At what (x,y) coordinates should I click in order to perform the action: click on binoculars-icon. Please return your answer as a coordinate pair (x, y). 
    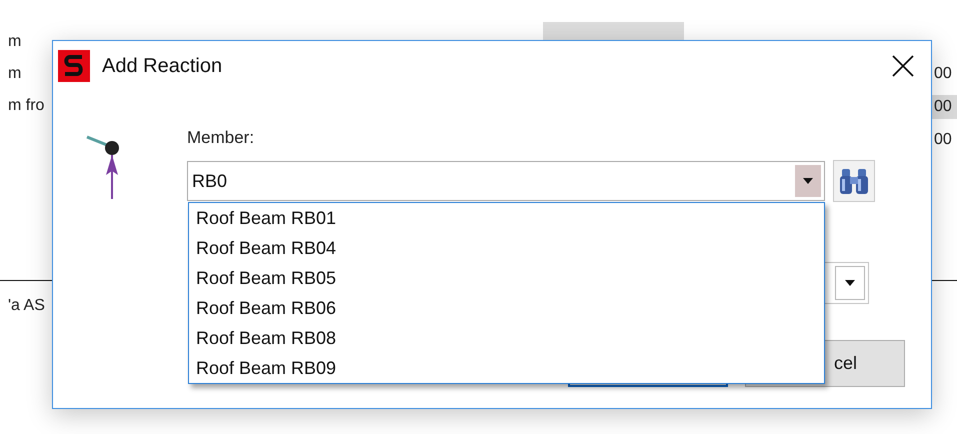
    Looking at the image, I should click on (854, 181).